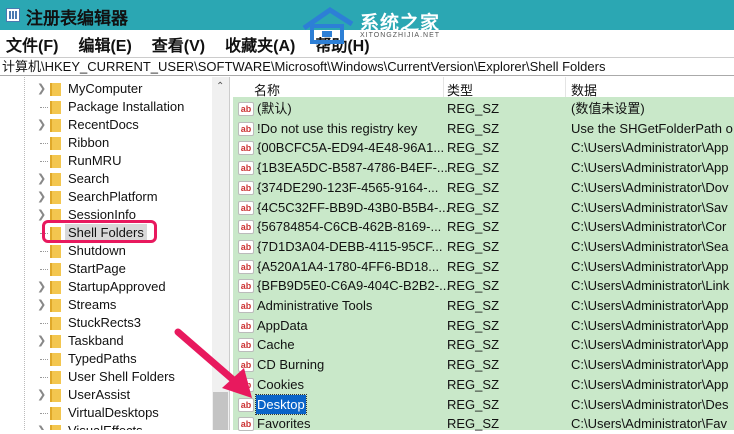  I want to click on tree-item: Shutdown, so click(106, 251).